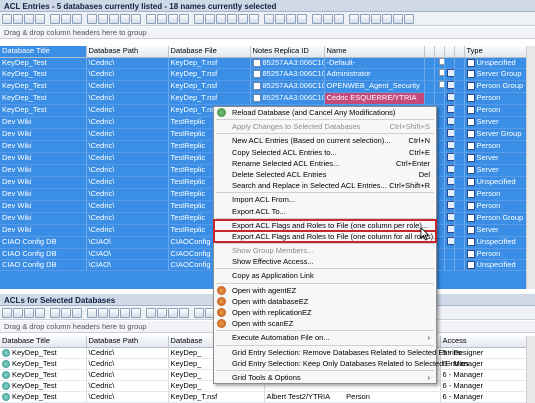  What do you see at coordinates (325, 377) in the screenshot?
I see `menu-item: Grid Tools & Options ›` at bounding box center [325, 377].